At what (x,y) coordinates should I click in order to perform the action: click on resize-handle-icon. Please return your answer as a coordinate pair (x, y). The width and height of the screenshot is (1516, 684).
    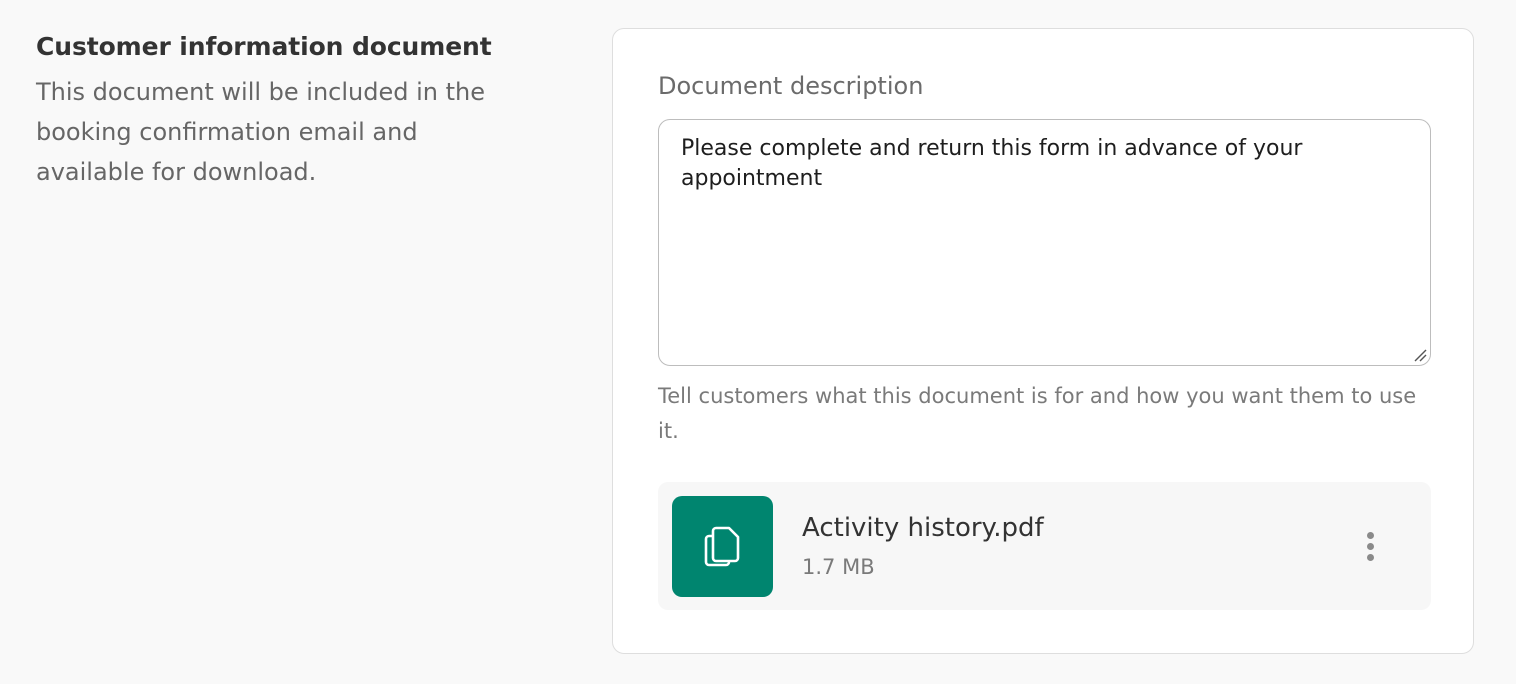
    Looking at the image, I should click on (1420, 355).